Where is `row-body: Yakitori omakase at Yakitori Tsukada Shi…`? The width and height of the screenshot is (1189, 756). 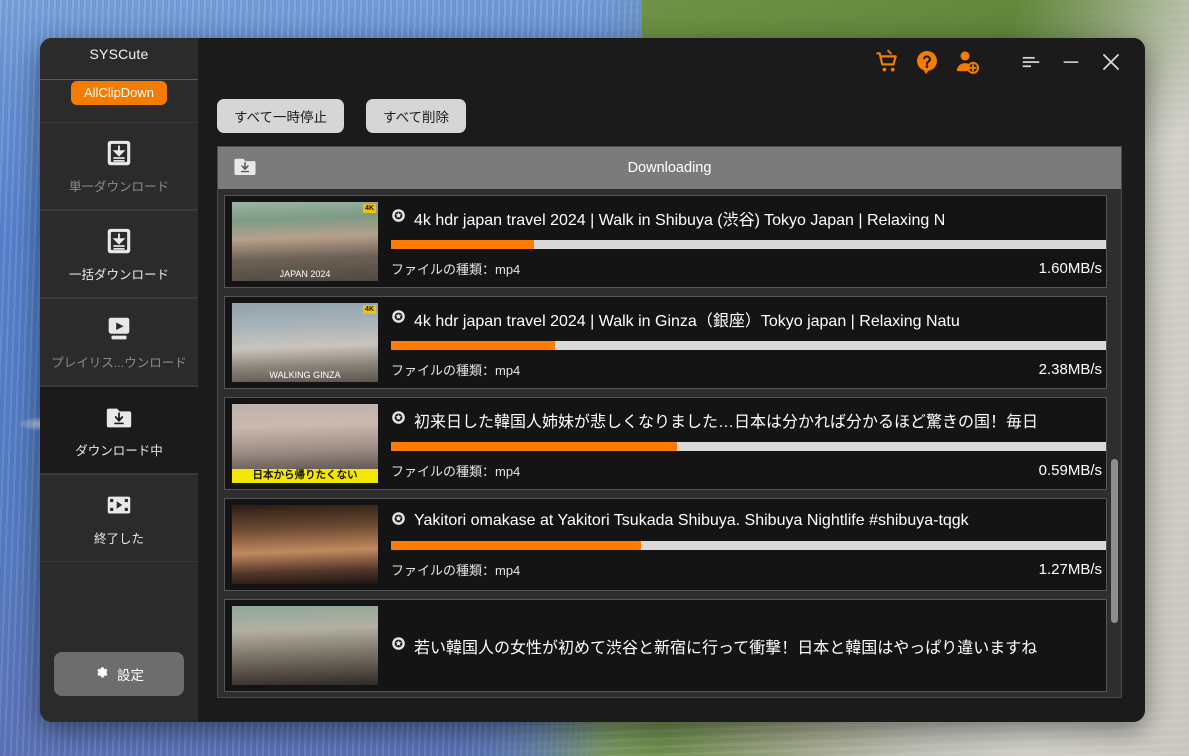
row-body: Yakitori omakase at Yakitori Tsukada Shi… is located at coordinates (742, 544).